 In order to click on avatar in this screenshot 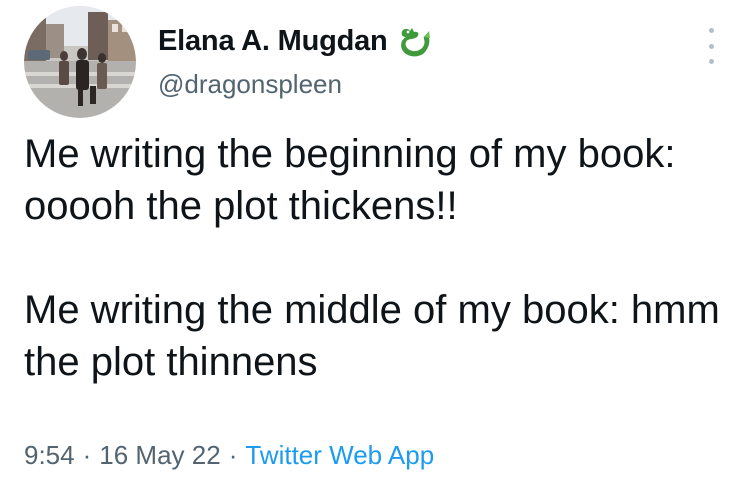, I will do `click(80, 62)`.